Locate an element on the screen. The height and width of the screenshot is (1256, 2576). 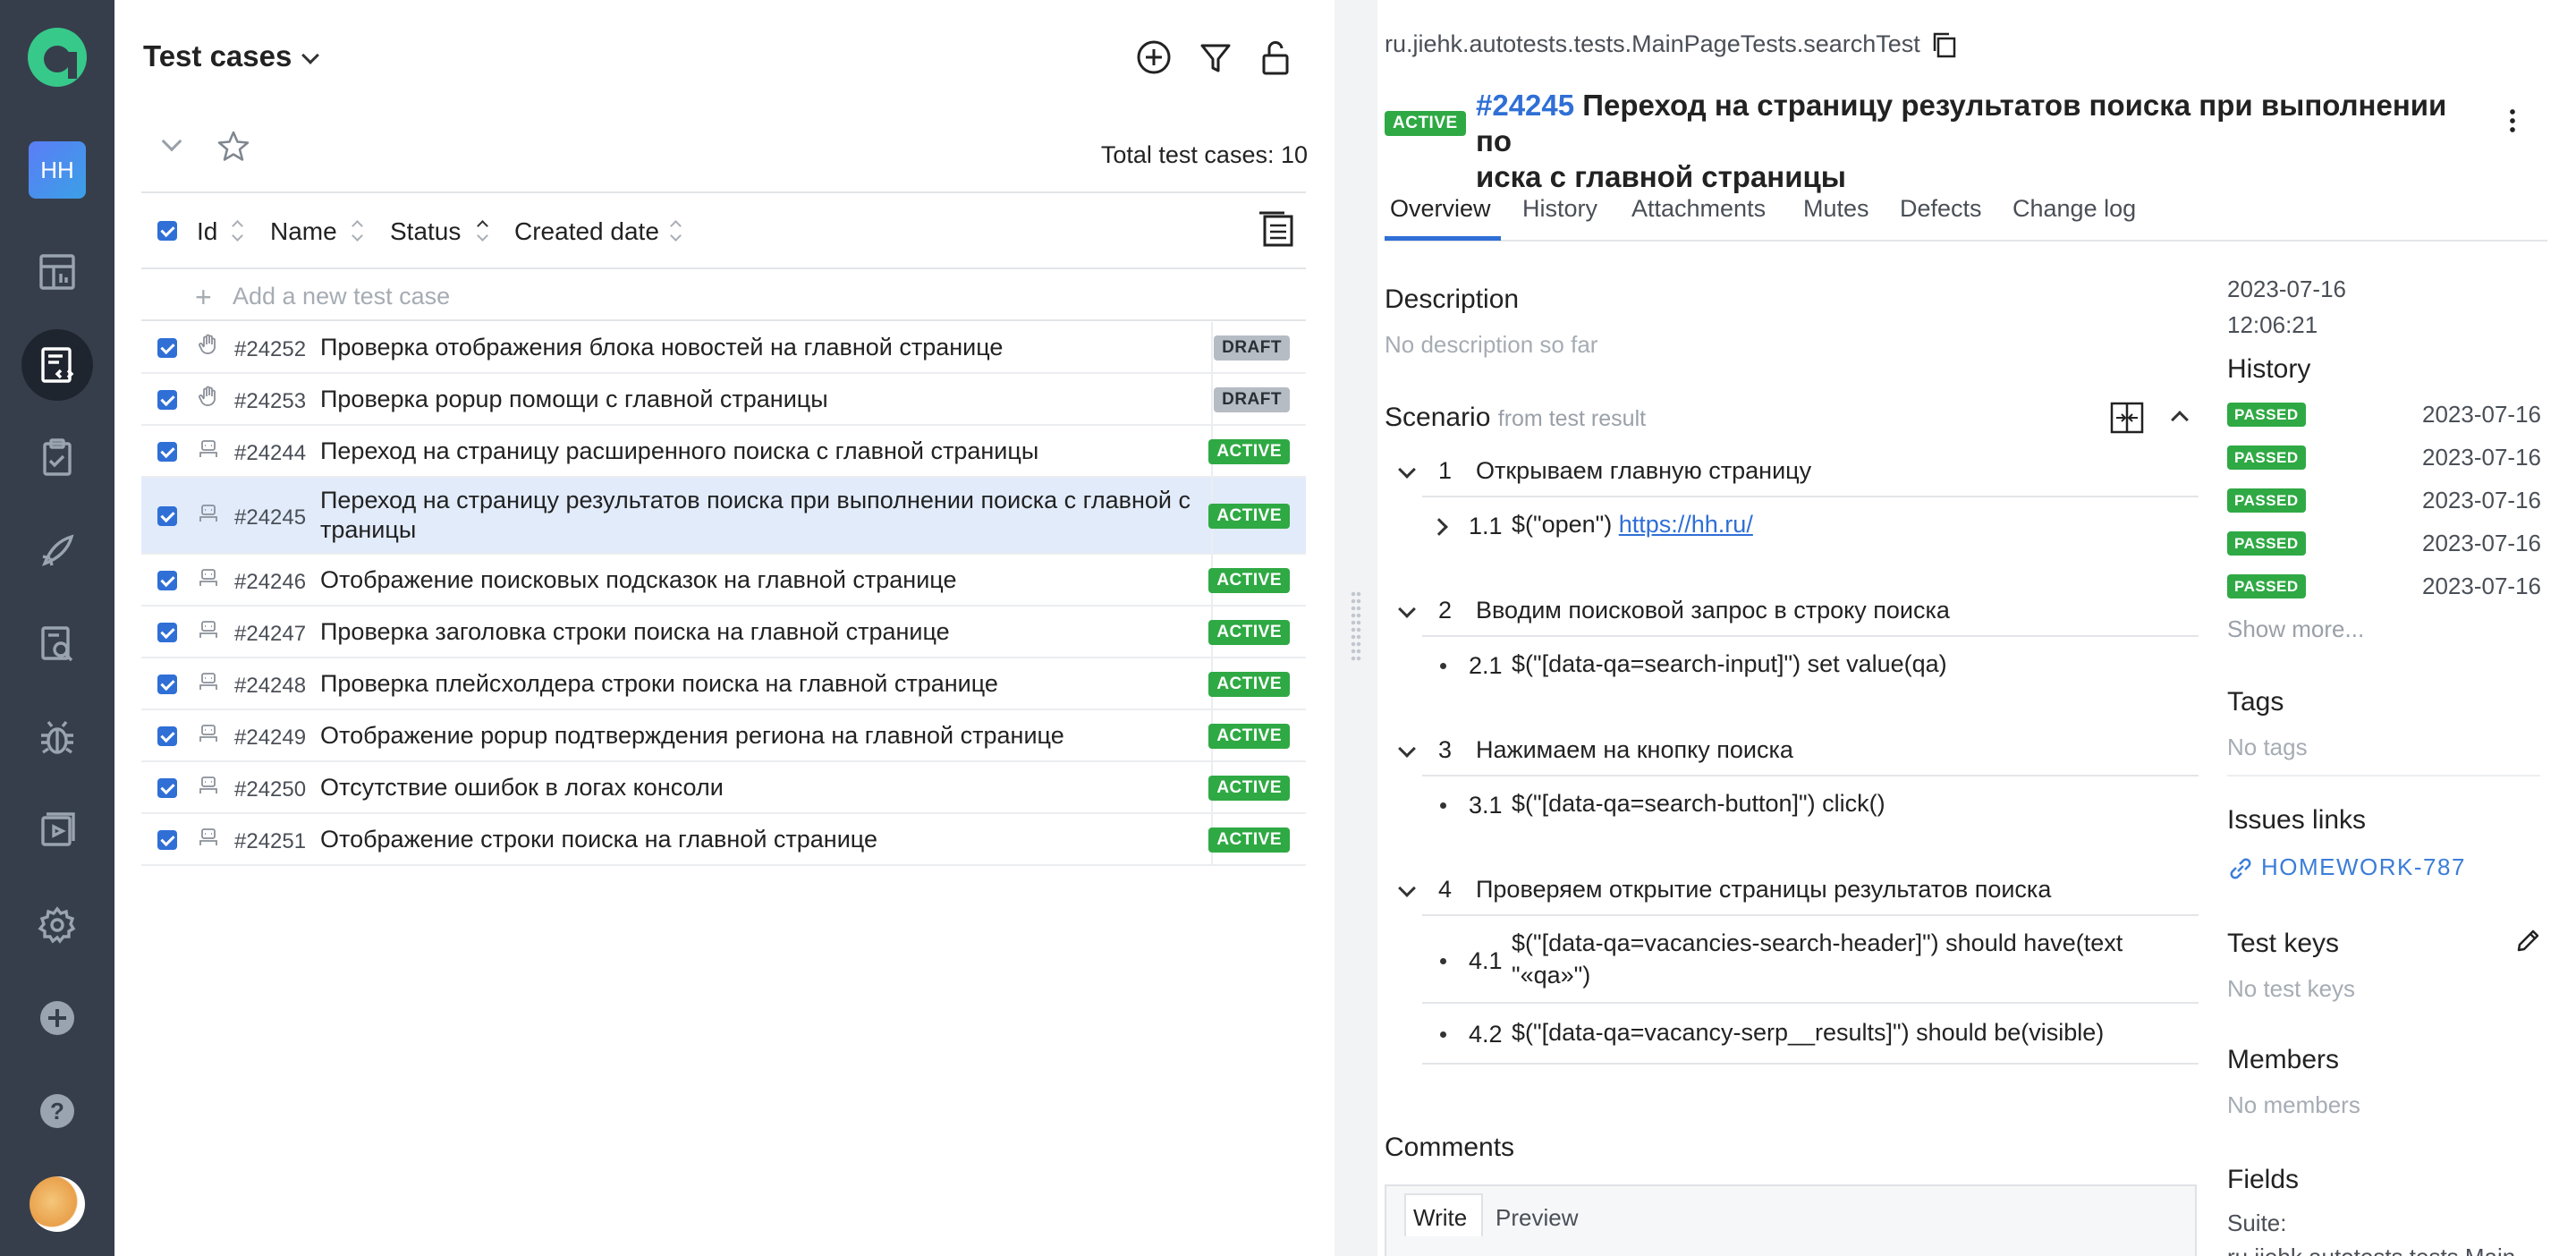
compare-icon is located at coordinates (2127, 418).